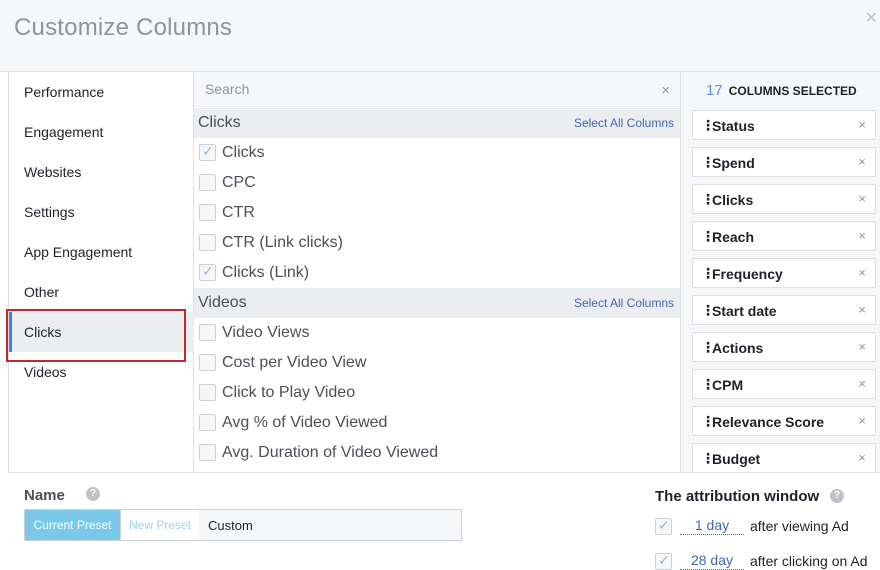  Describe the element at coordinates (101, 132) in the screenshot. I see `category-item: Engagement` at that location.